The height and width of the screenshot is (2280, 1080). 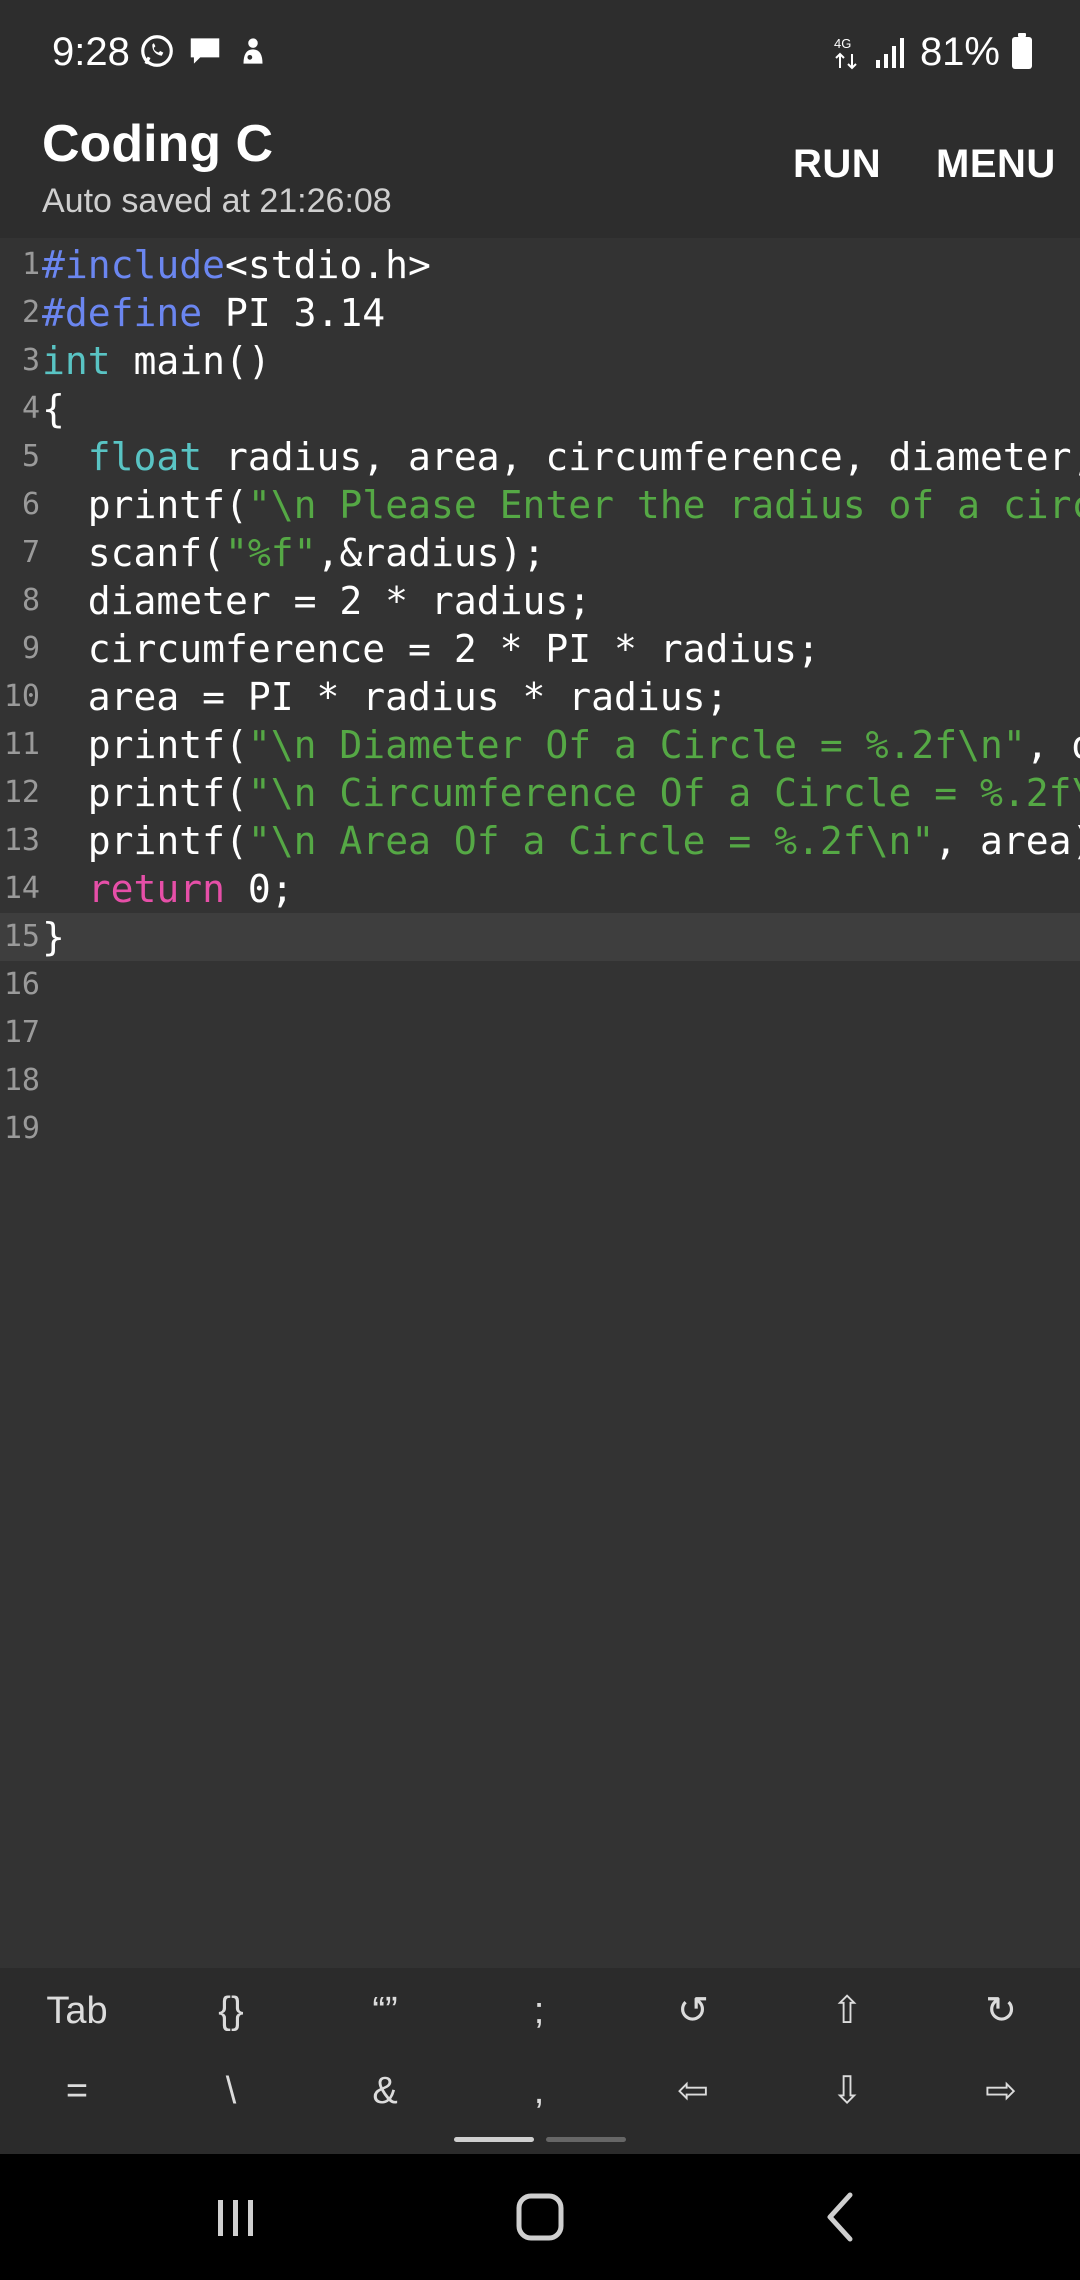 What do you see at coordinates (539, 2091) in the screenshot?
I see `key-comma: ,` at bounding box center [539, 2091].